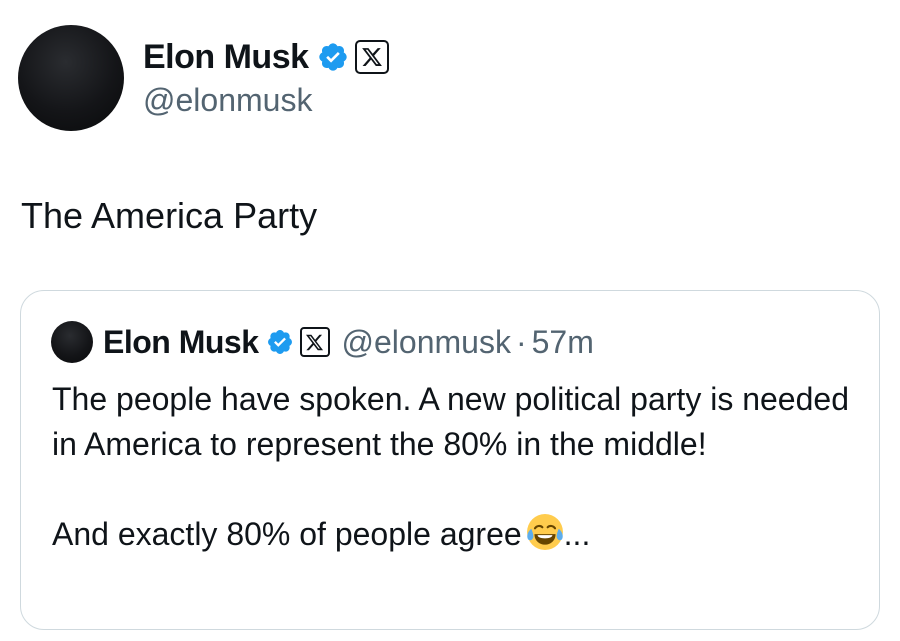 This screenshot has height=641, width=900. I want to click on quoted-post-header: Elon Musk @elonmusk · 57m, so click(322, 342).